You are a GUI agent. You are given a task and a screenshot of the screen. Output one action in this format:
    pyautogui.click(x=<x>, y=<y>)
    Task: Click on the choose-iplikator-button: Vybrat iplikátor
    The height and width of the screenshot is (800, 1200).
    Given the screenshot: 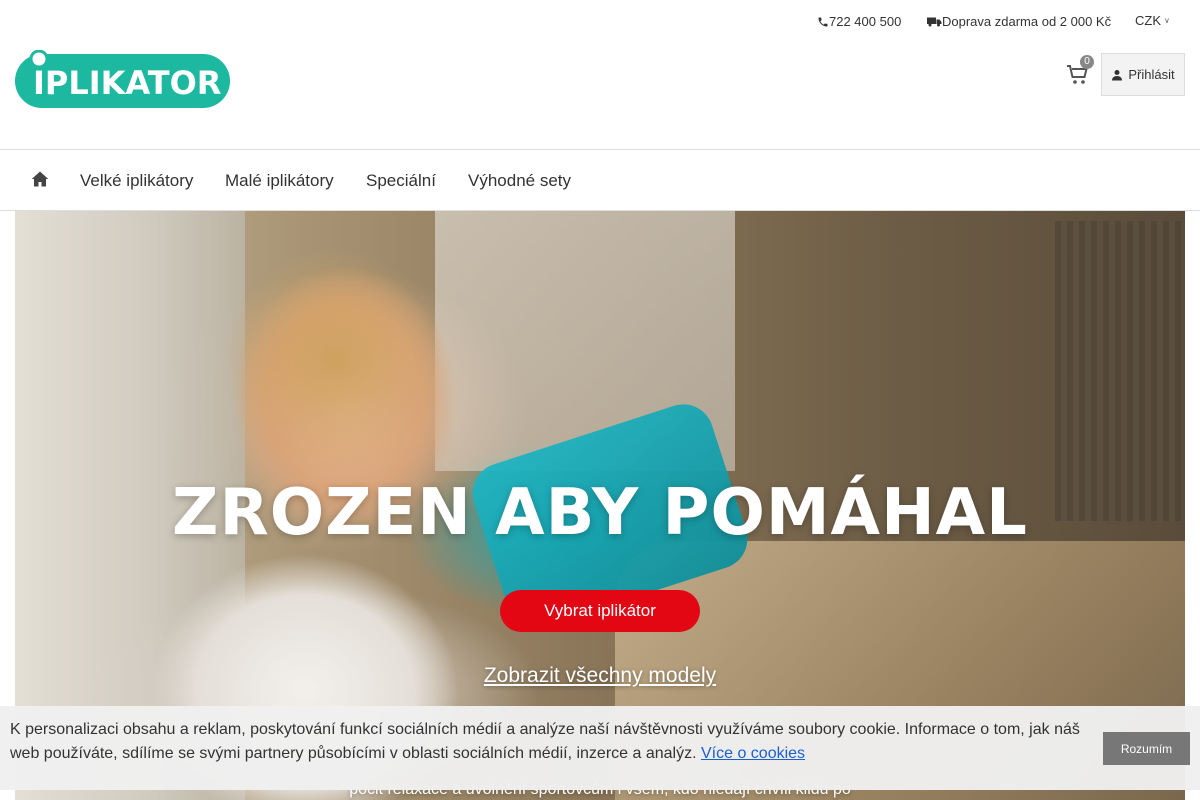 What is the action you would take?
    pyautogui.click(x=600, y=611)
    